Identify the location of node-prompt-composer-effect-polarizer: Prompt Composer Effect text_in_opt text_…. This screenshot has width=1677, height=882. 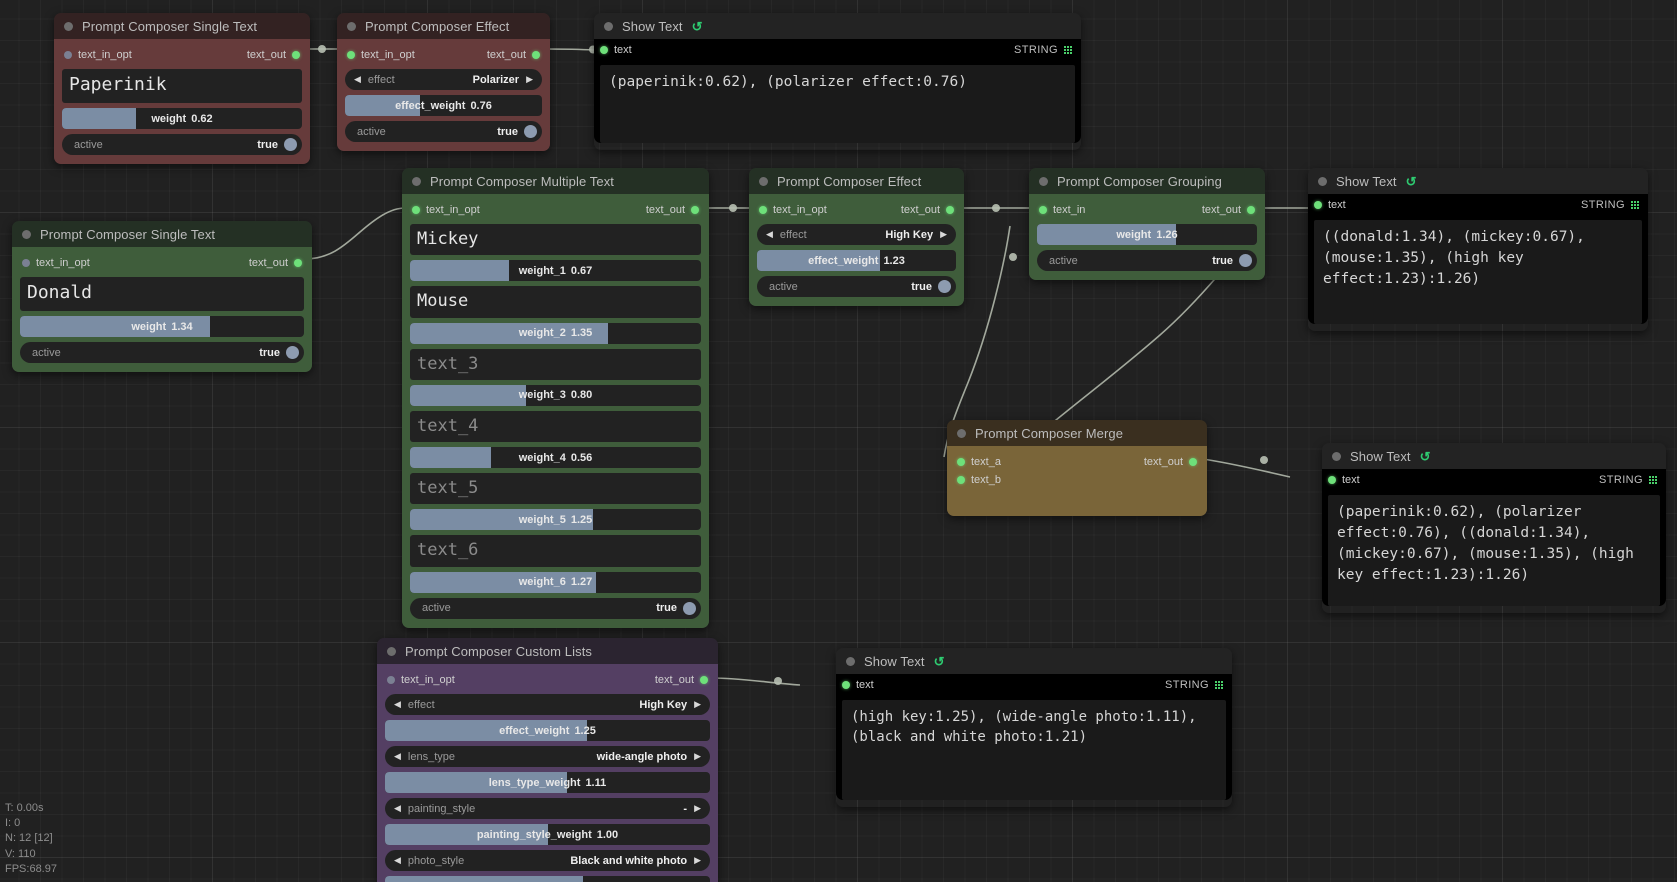
(443, 82).